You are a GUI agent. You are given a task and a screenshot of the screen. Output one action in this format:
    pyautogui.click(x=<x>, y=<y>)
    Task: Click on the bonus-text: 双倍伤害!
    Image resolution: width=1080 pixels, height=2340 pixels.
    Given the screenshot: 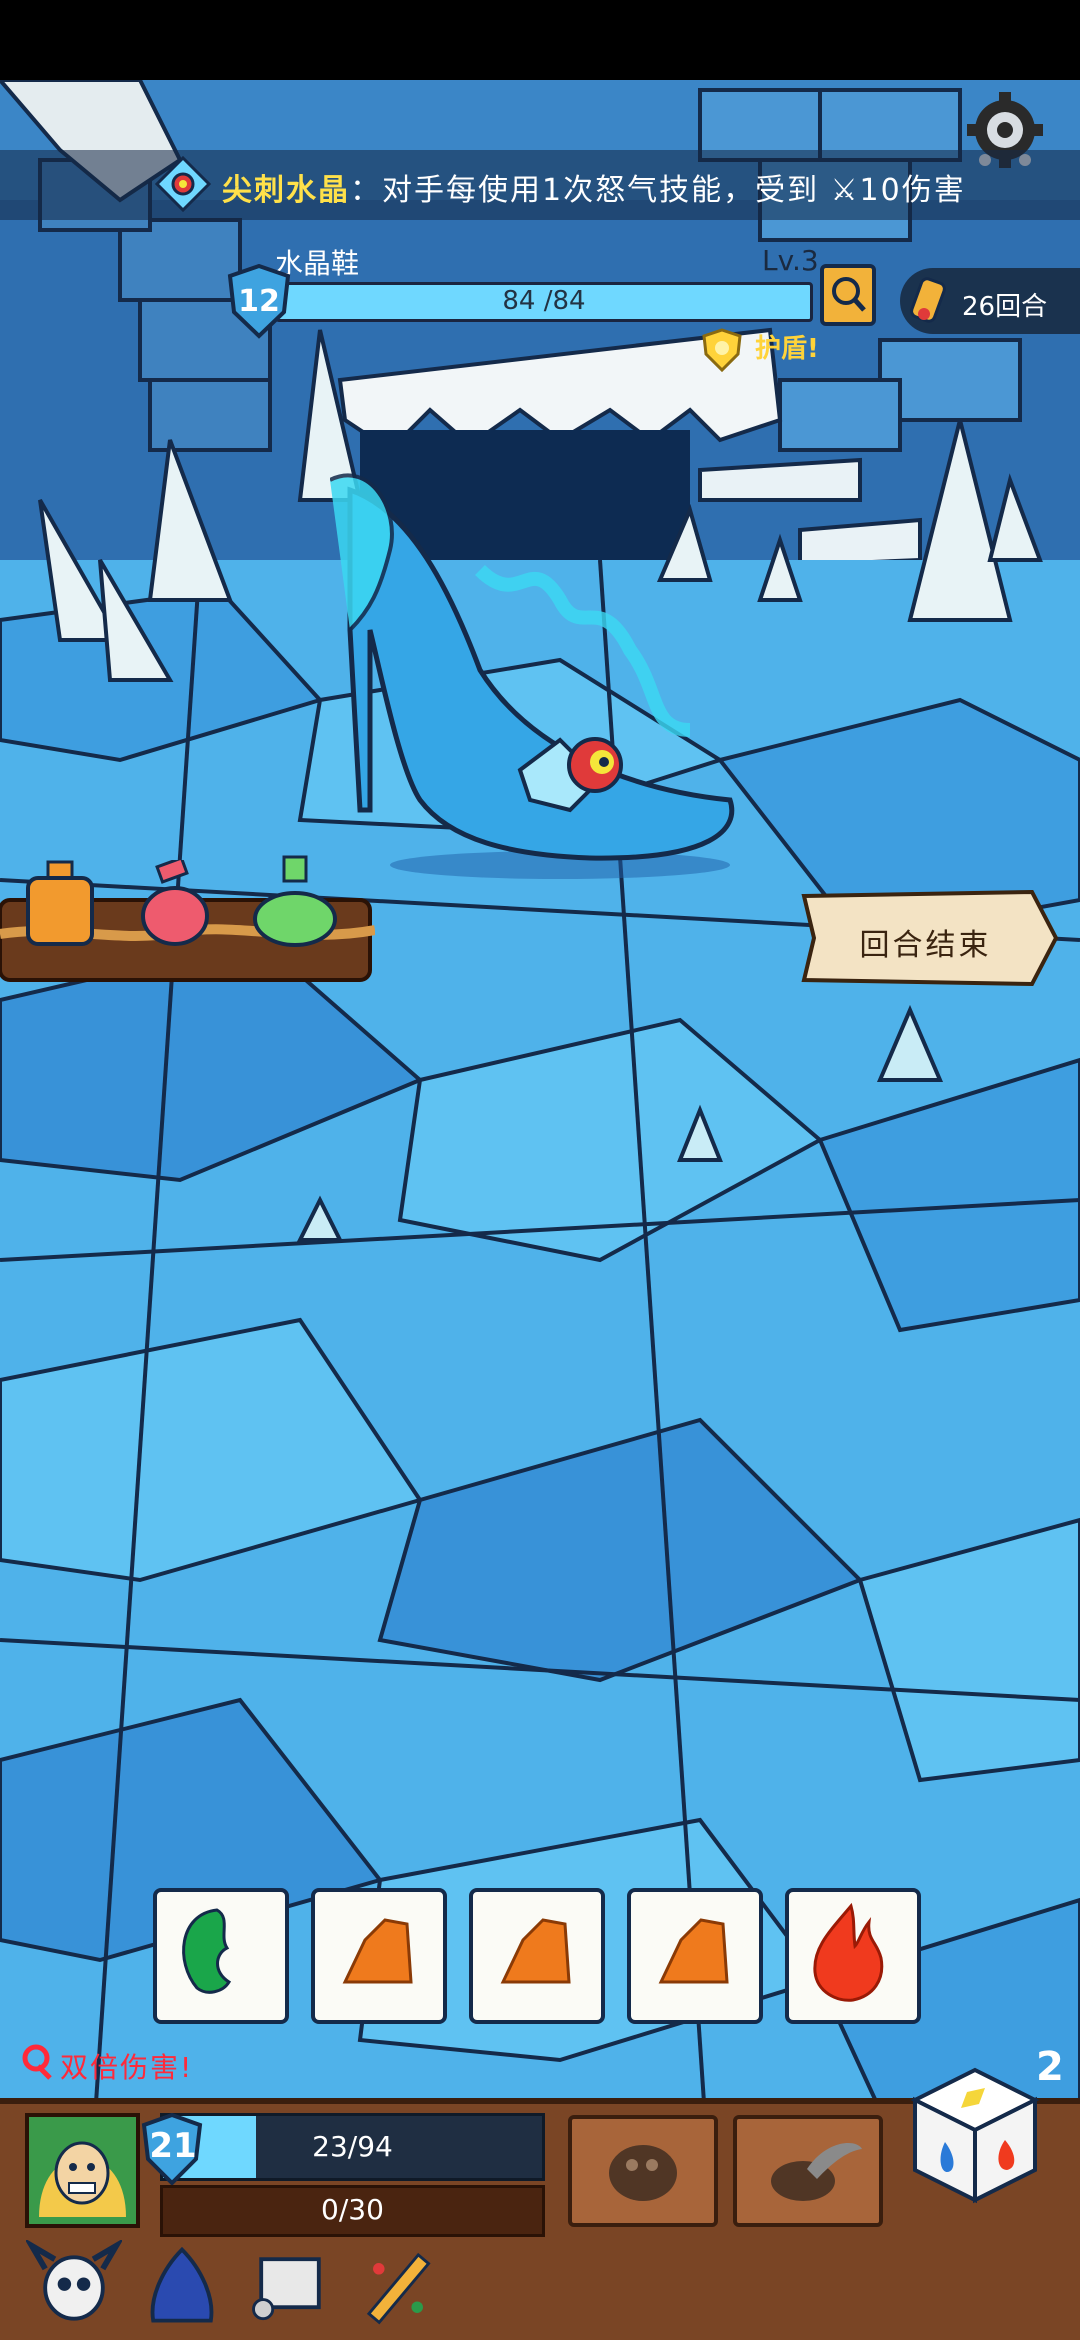 What is the action you would take?
    pyautogui.click(x=127, y=2067)
    